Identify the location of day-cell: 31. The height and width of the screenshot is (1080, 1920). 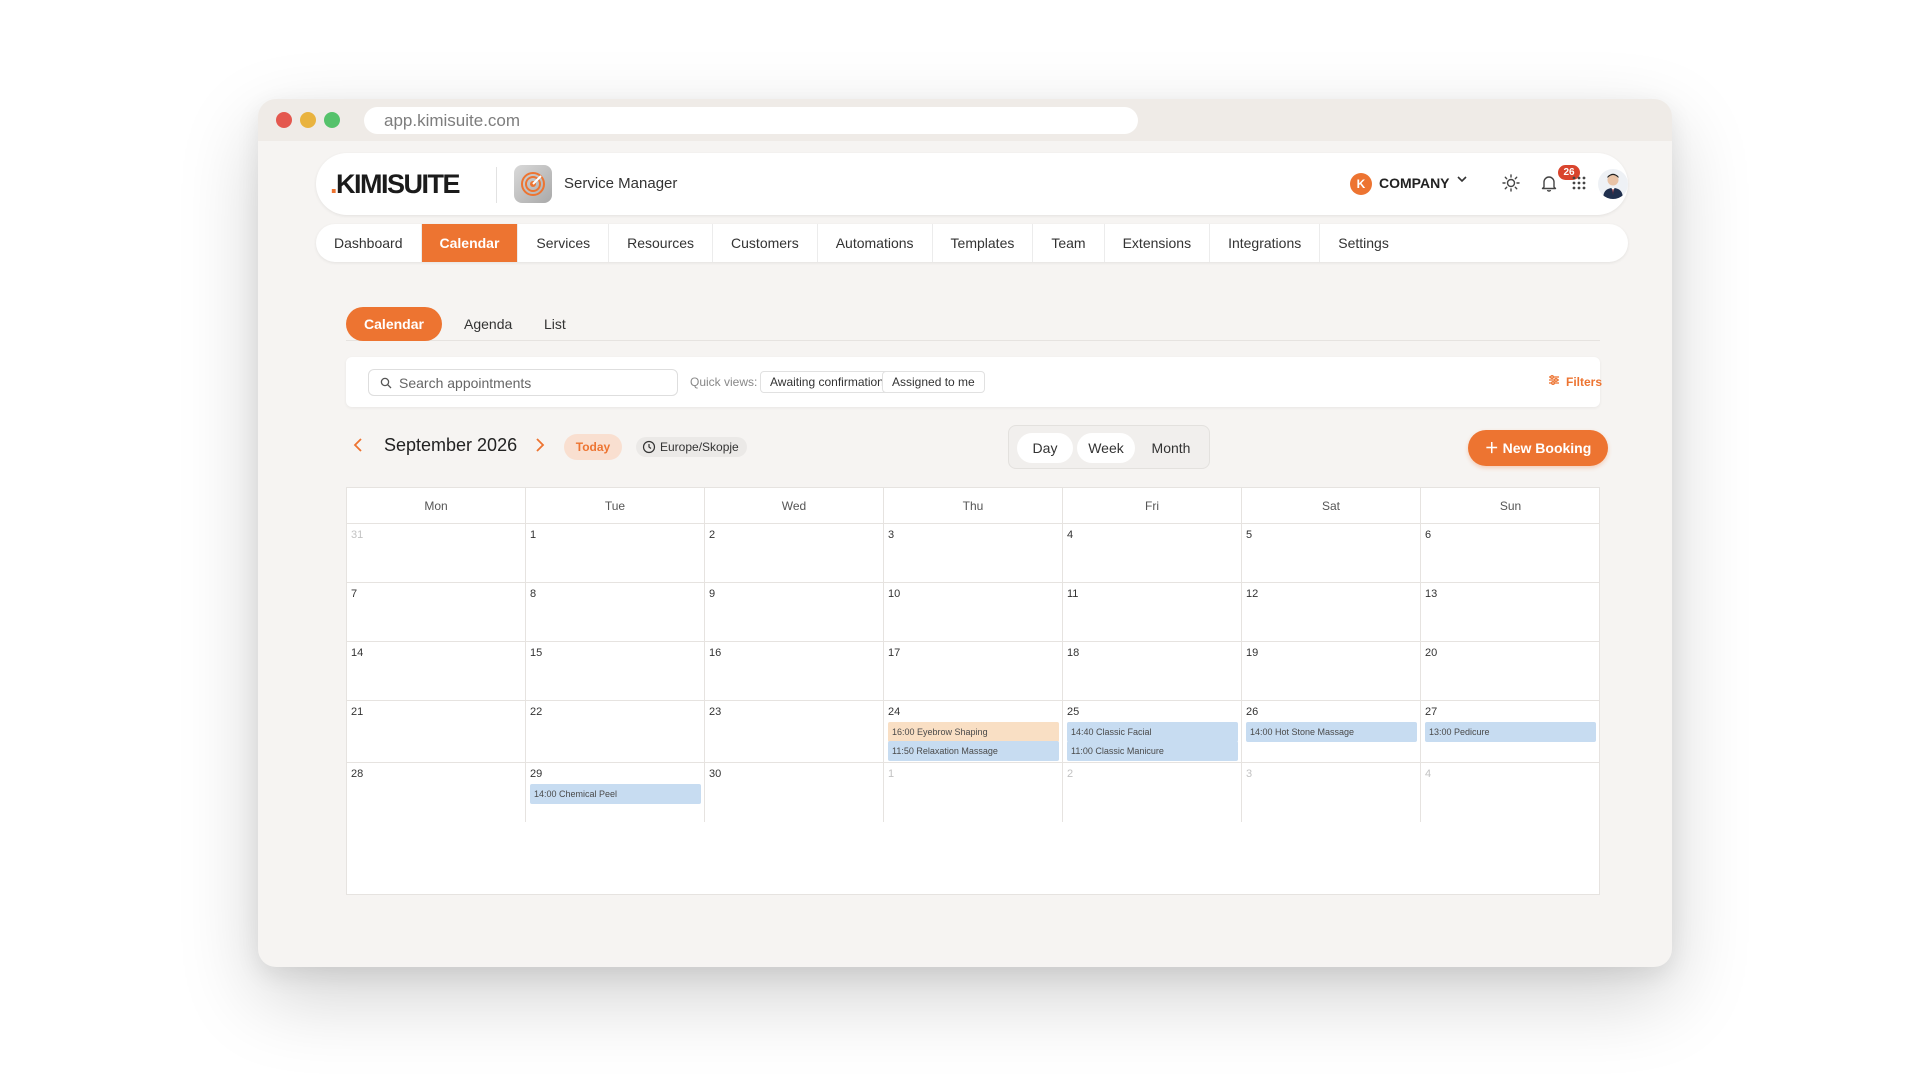
(436, 553).